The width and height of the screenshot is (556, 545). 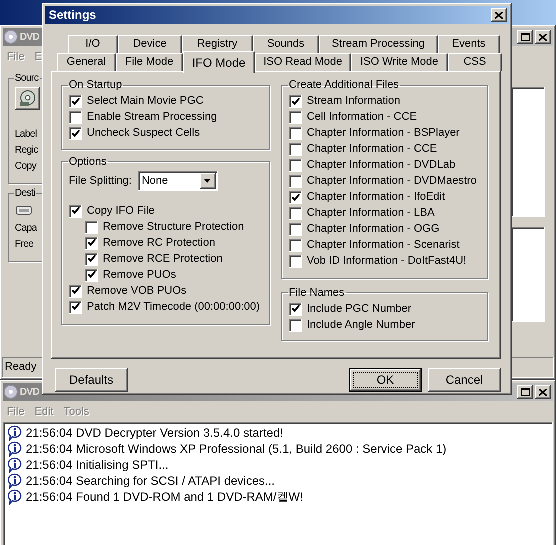 What do you see at coordinates (24, 210) in the screenshot?
I see `drive-icon` at bounding box center [24, 210].